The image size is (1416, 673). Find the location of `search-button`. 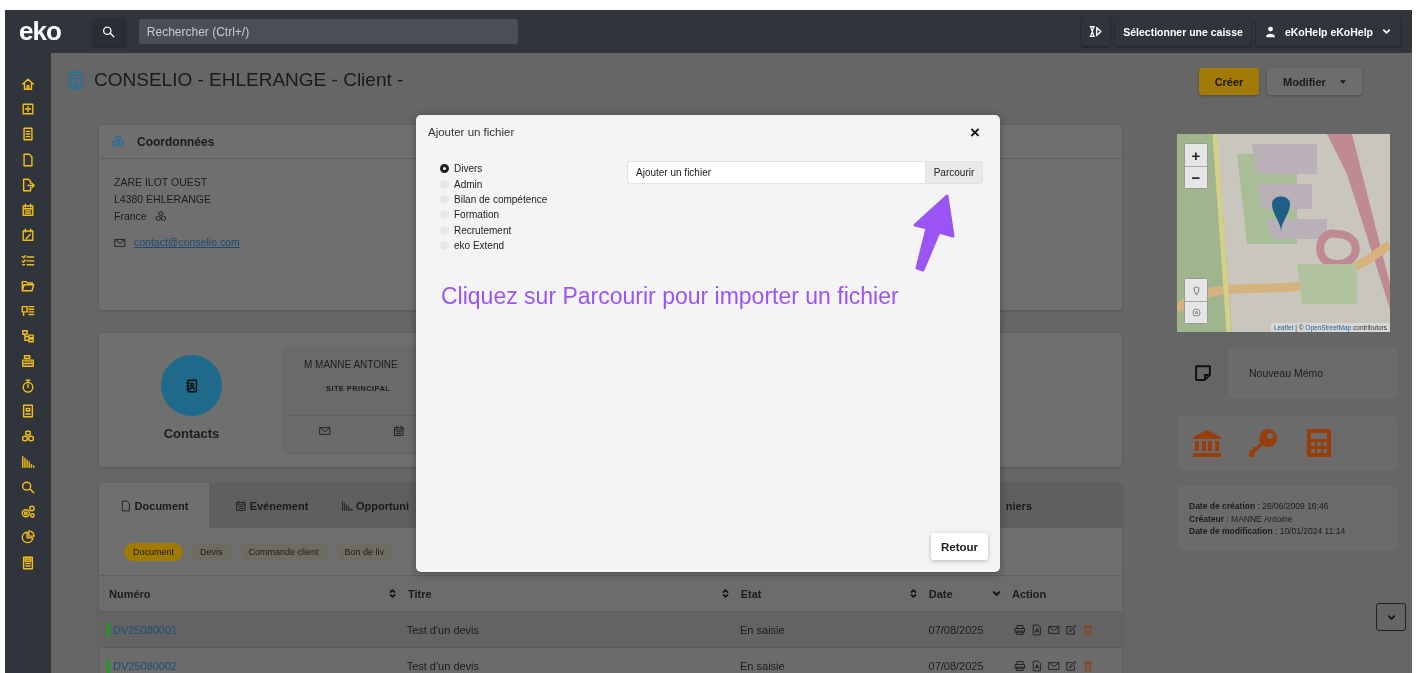

search-button is located at coordinates (108, 31).